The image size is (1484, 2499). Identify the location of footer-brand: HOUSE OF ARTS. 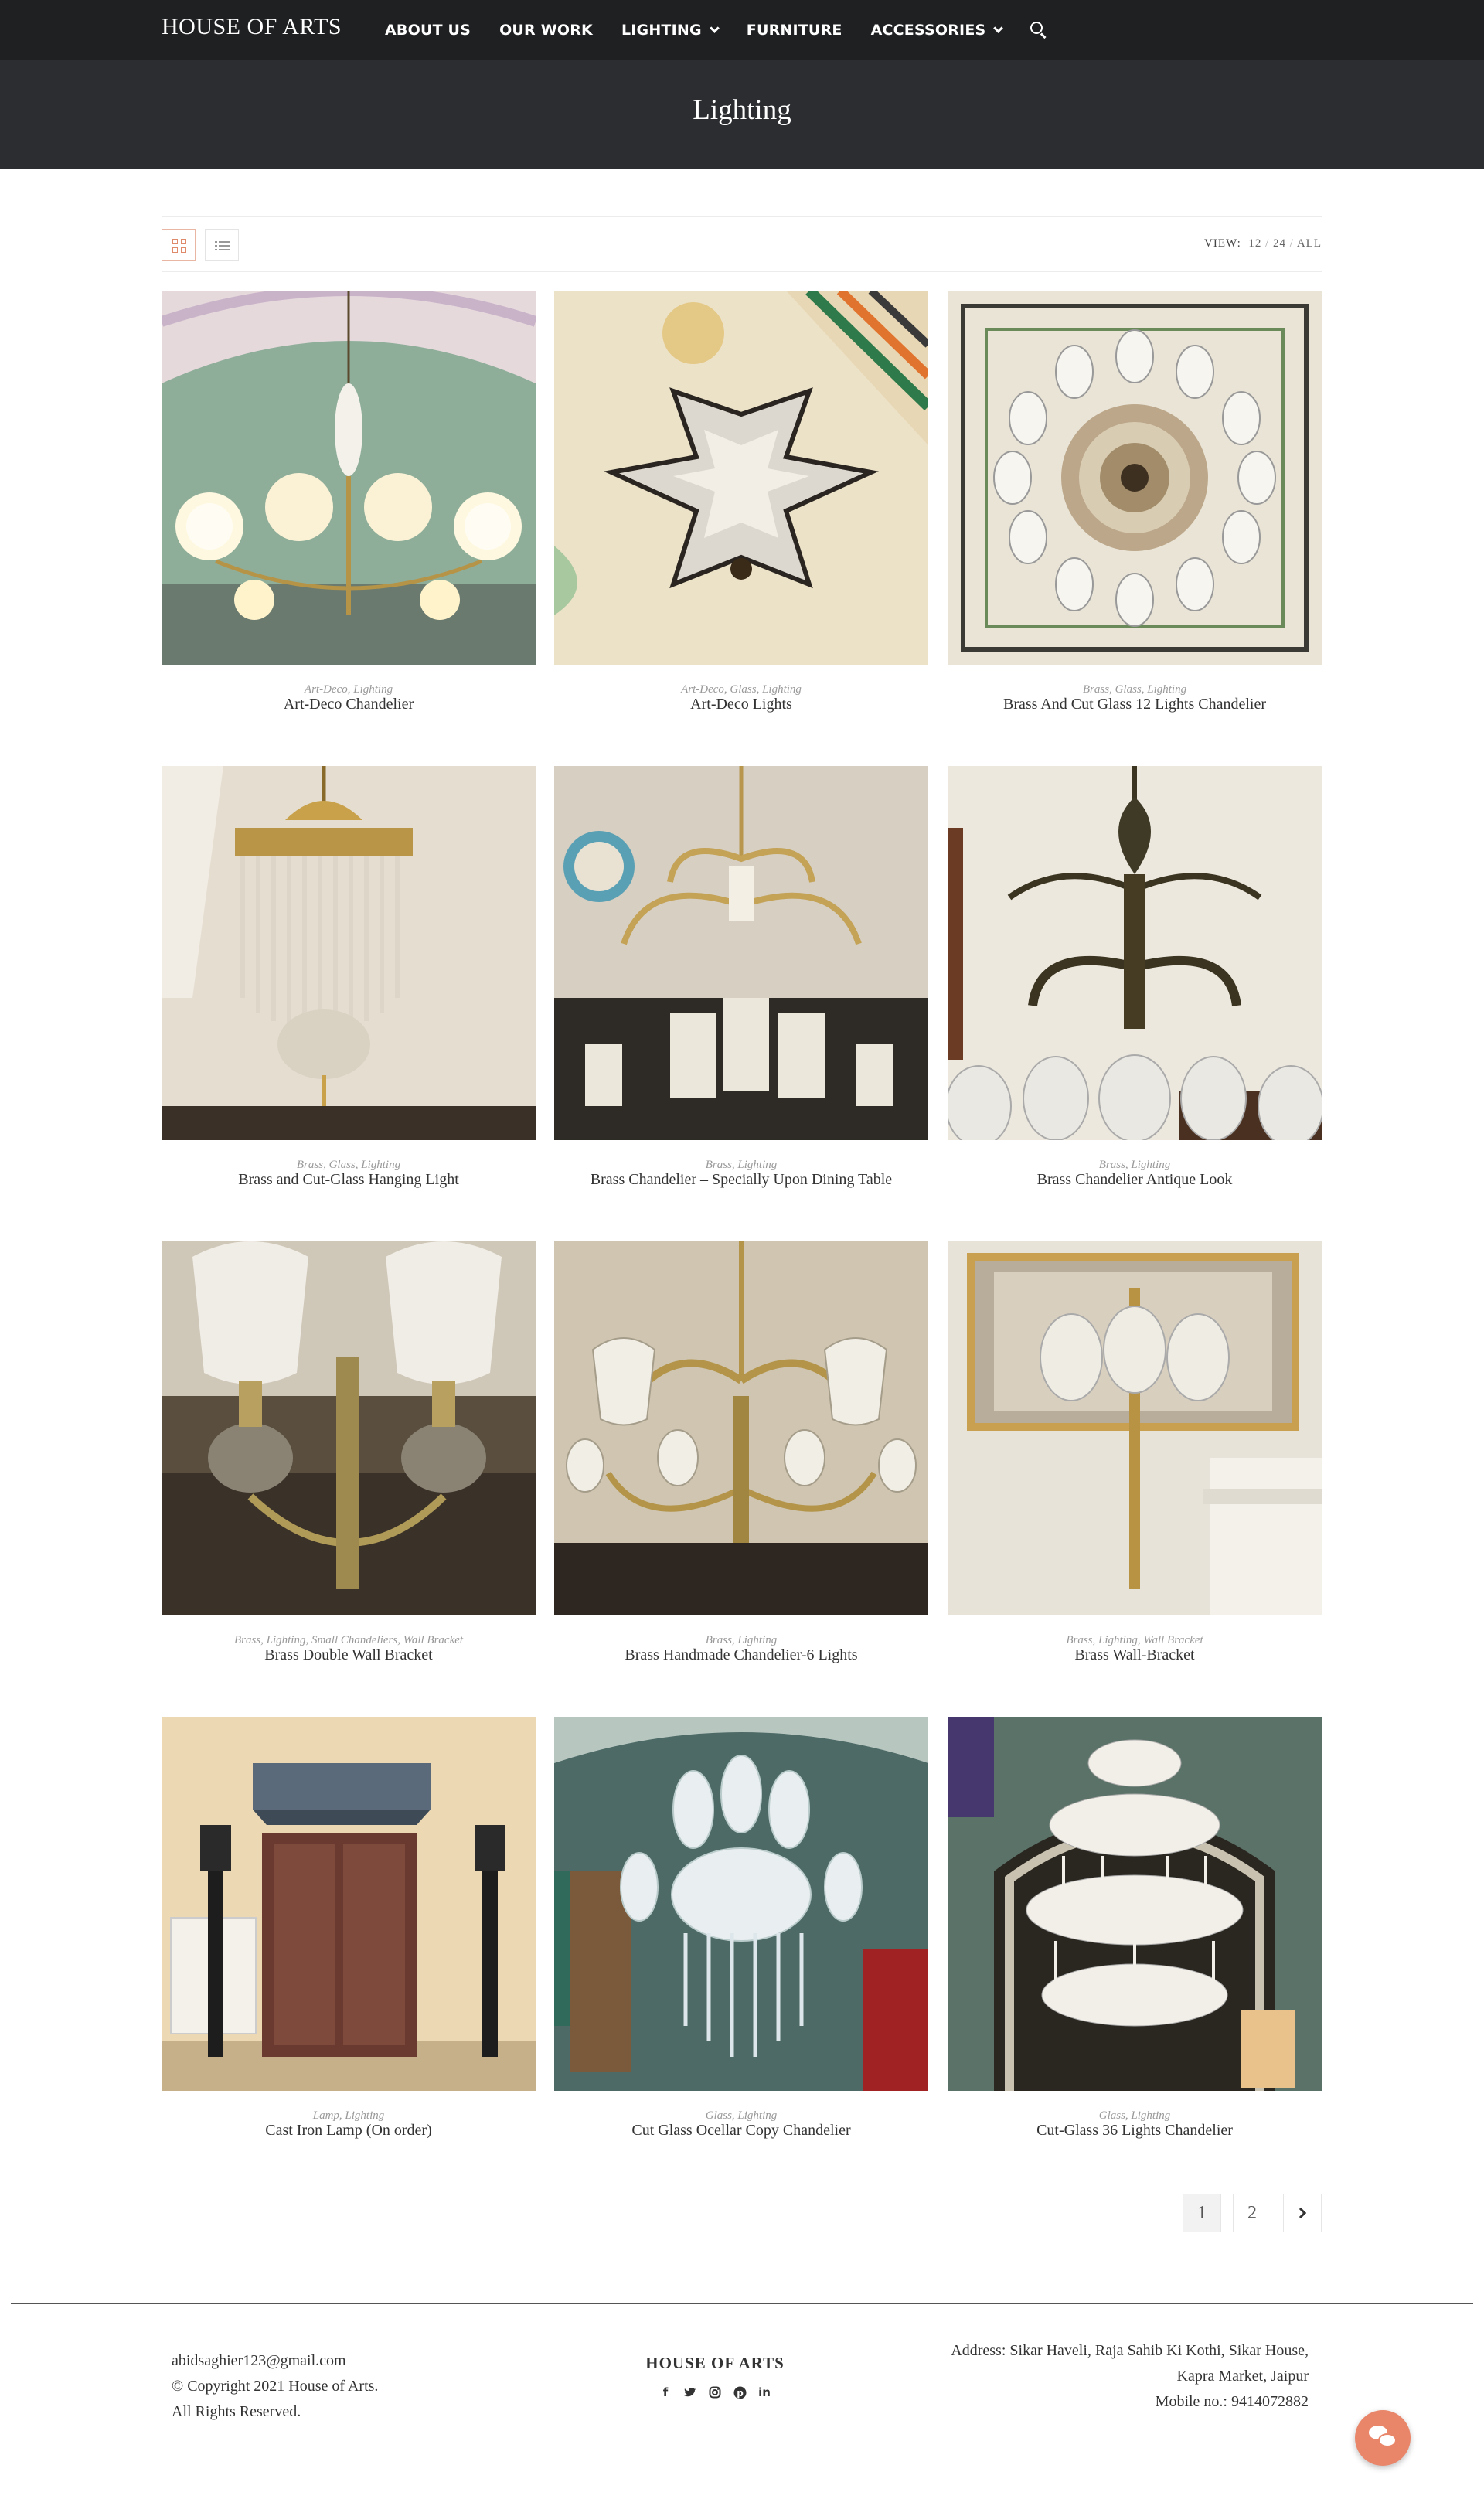
(715, 2363).